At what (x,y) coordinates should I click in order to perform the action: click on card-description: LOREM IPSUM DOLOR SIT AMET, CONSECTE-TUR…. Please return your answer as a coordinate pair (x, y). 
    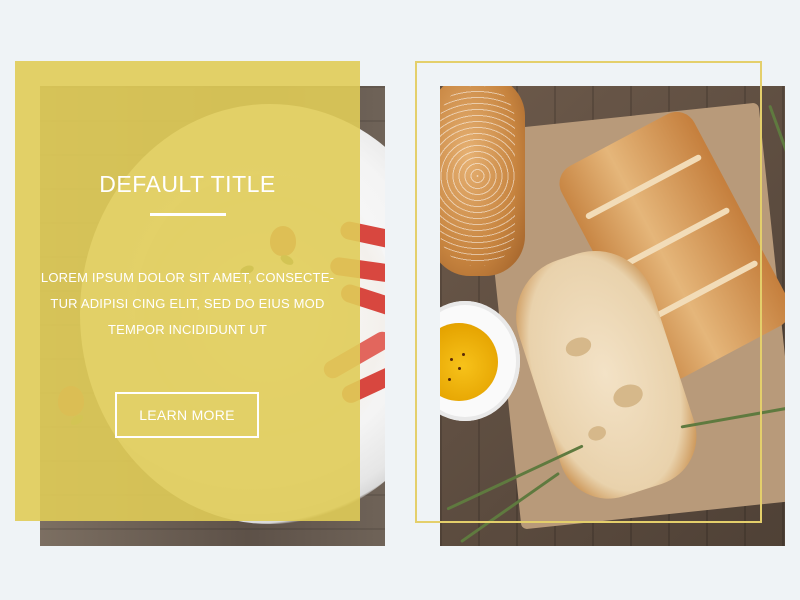
    Looking at the image, I should click on (187, 303).